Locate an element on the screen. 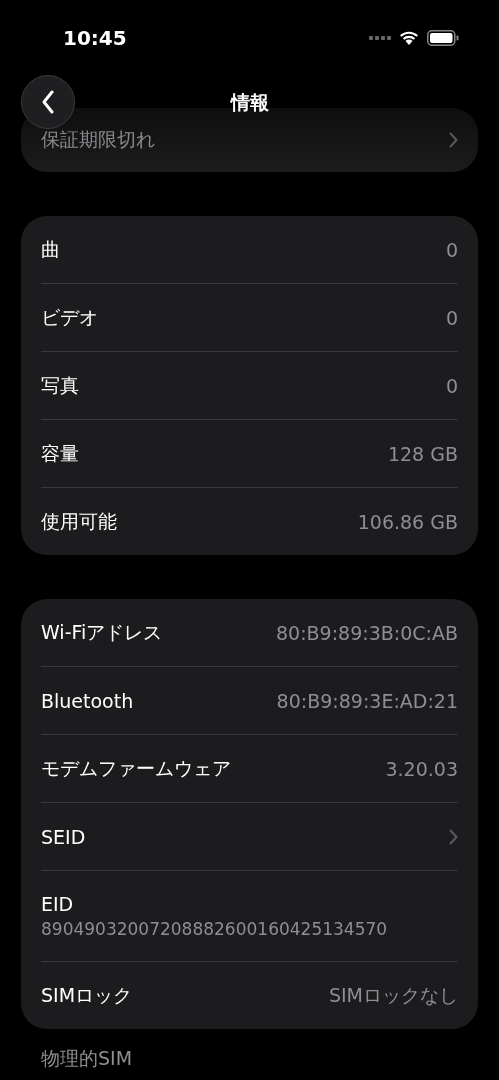 The image size is (499, 1080). row-label: Wi-Fiアドレス is located at coordinates (102, 632).